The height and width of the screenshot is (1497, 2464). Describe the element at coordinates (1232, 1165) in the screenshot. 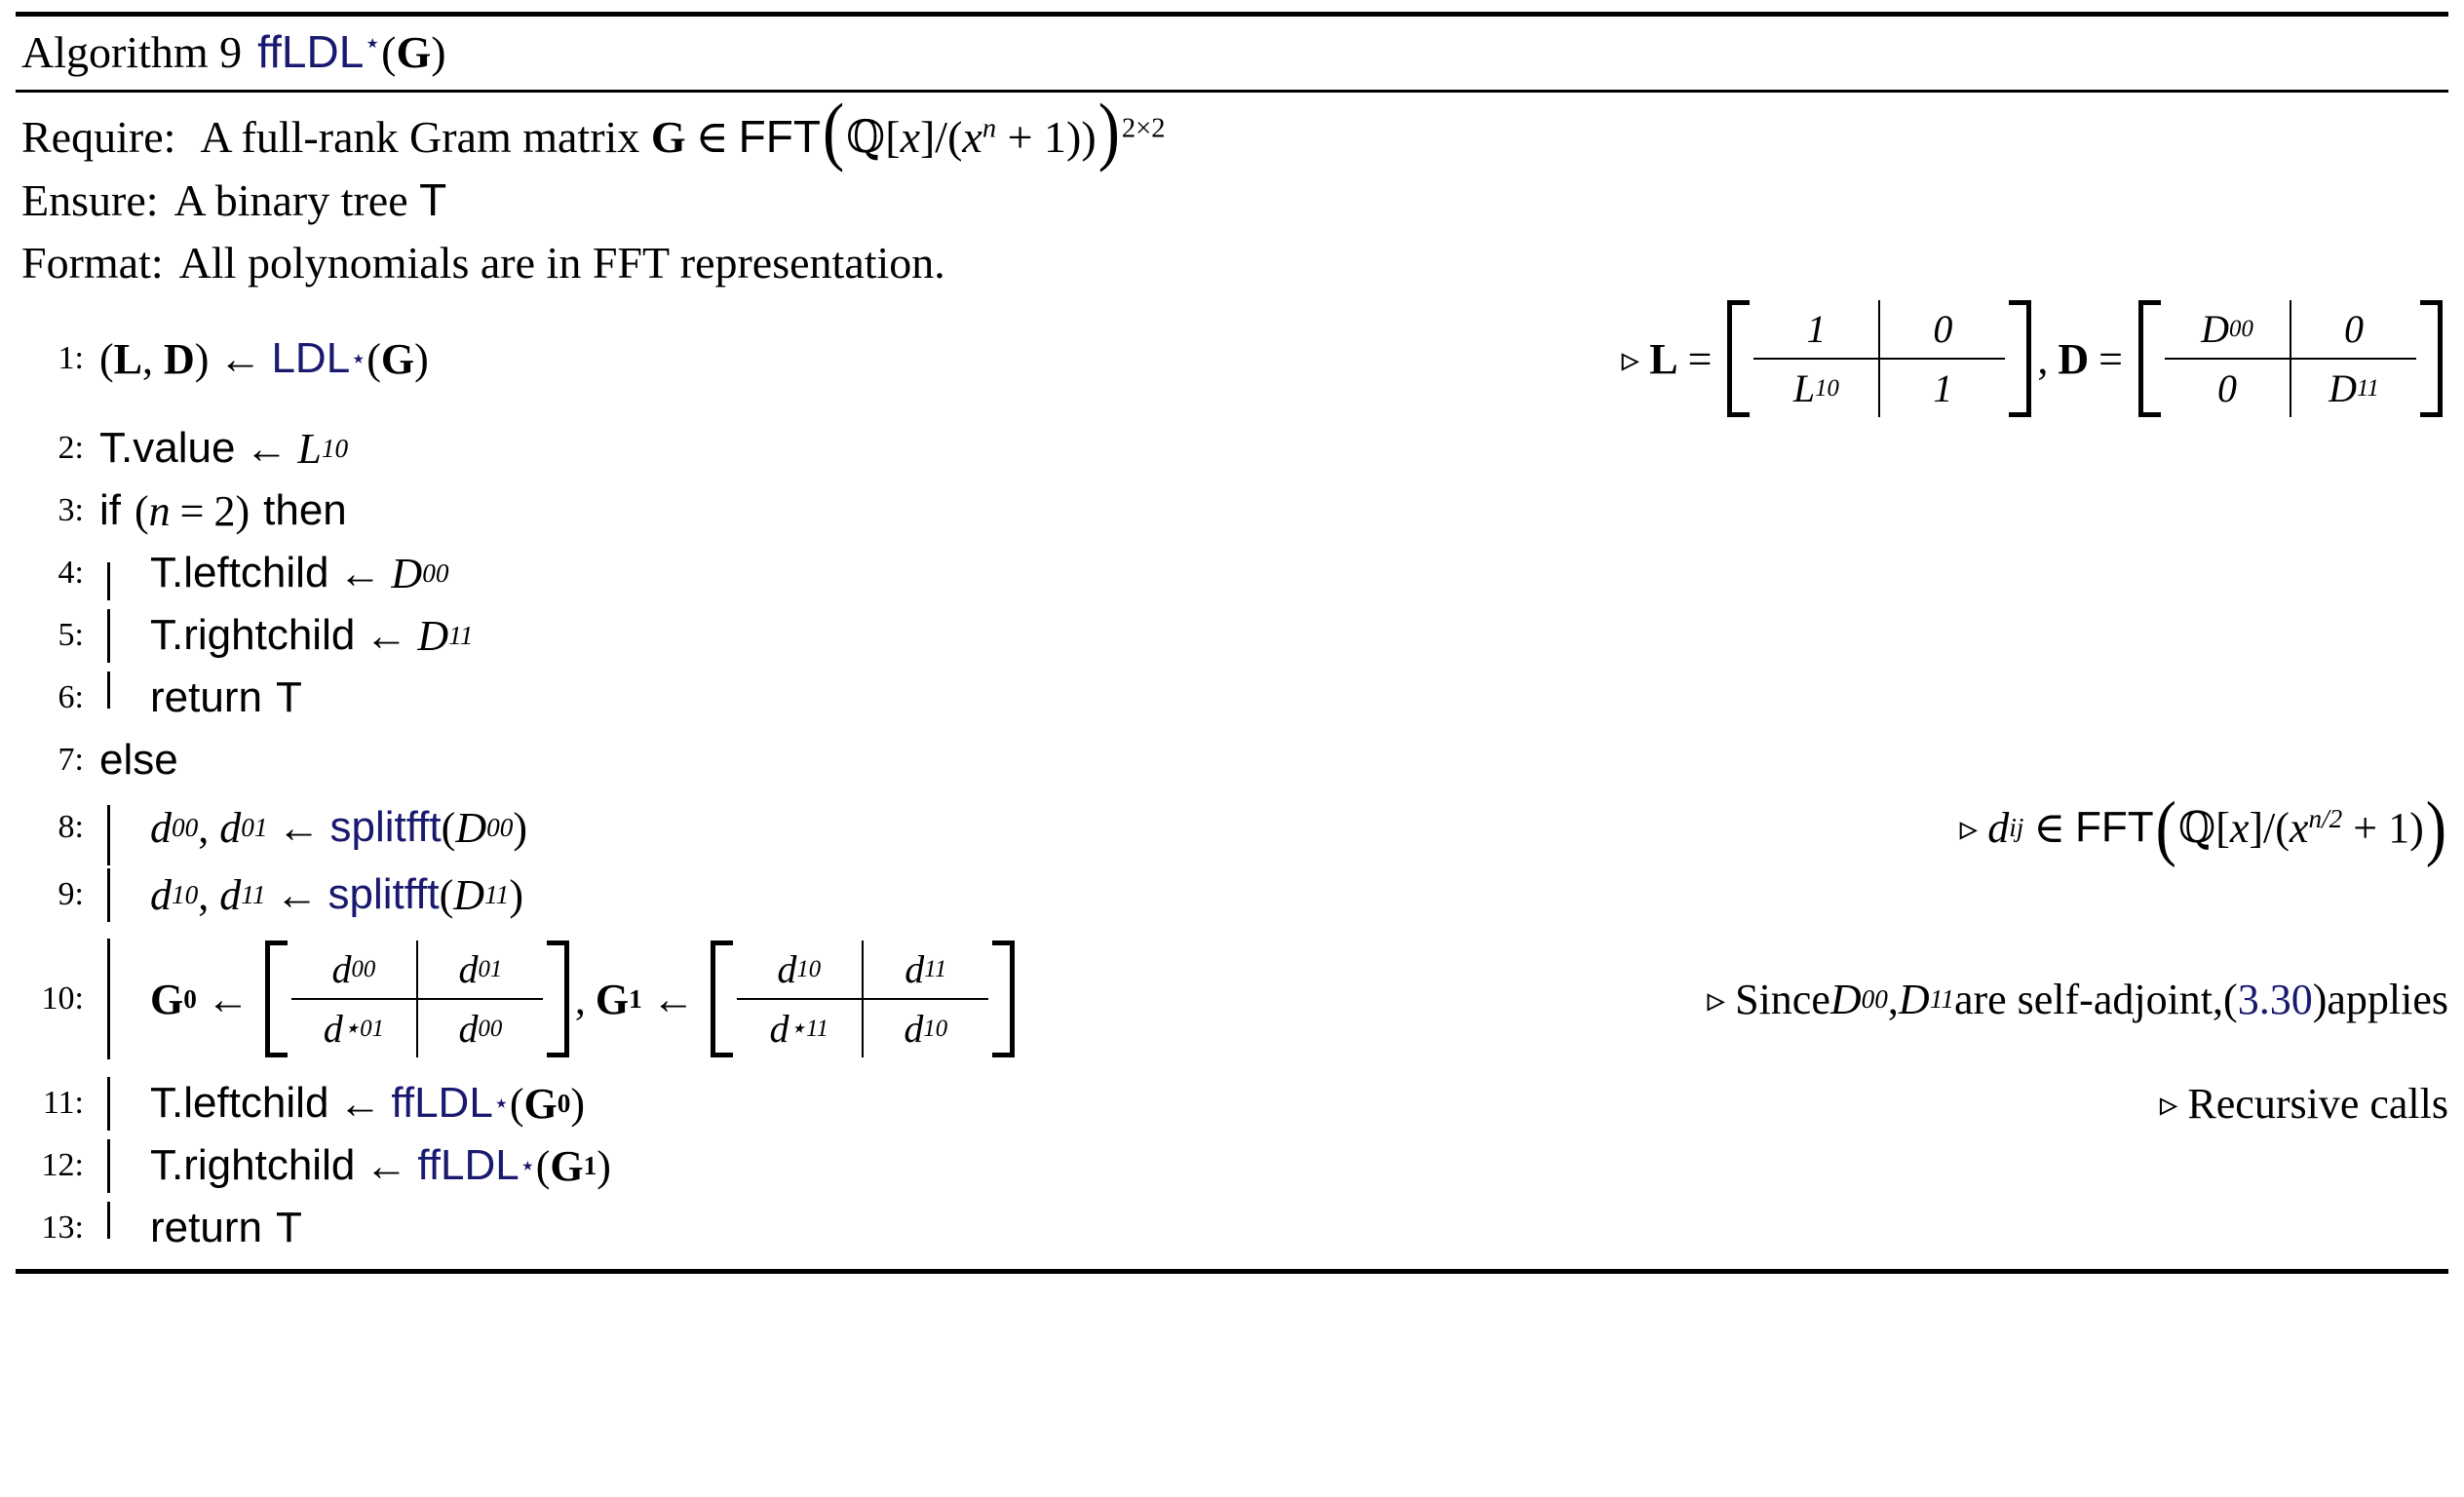

I see `table-row: 12: T.rightchild ← ffLDL ⋆(G 1)` at that location.